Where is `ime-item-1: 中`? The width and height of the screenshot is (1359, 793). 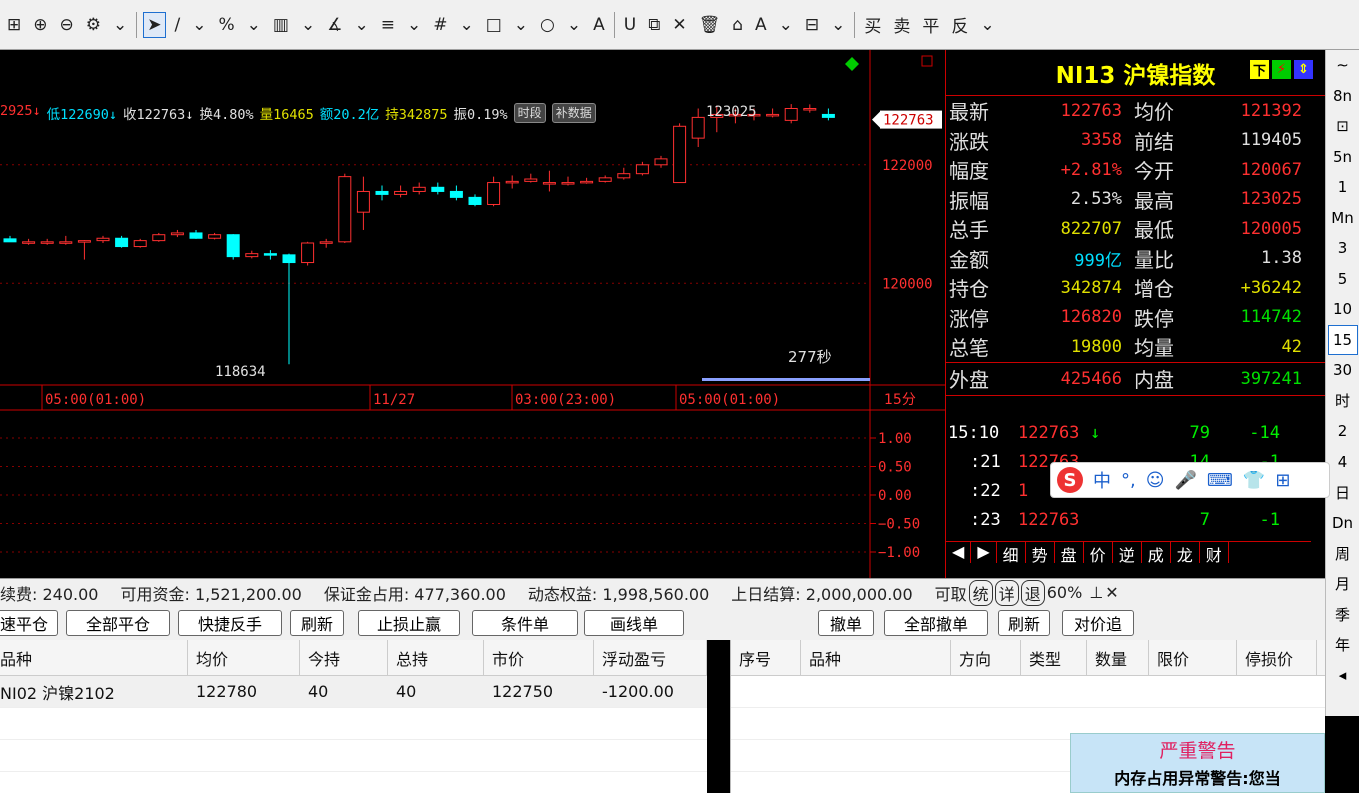
ime-item-1: 中 is located at coordinates (1102, 480).